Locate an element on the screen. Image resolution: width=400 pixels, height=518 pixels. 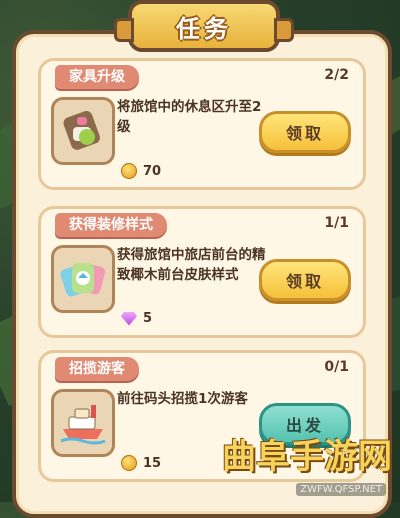
task-reward: 5 is located at coordinates (136, 318).